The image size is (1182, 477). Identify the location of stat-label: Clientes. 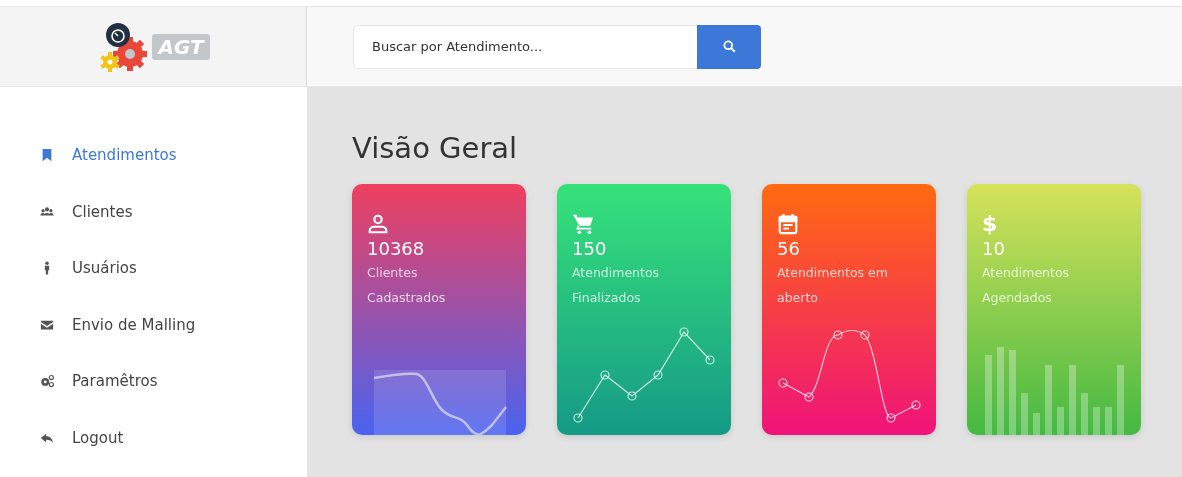
(392, 272).